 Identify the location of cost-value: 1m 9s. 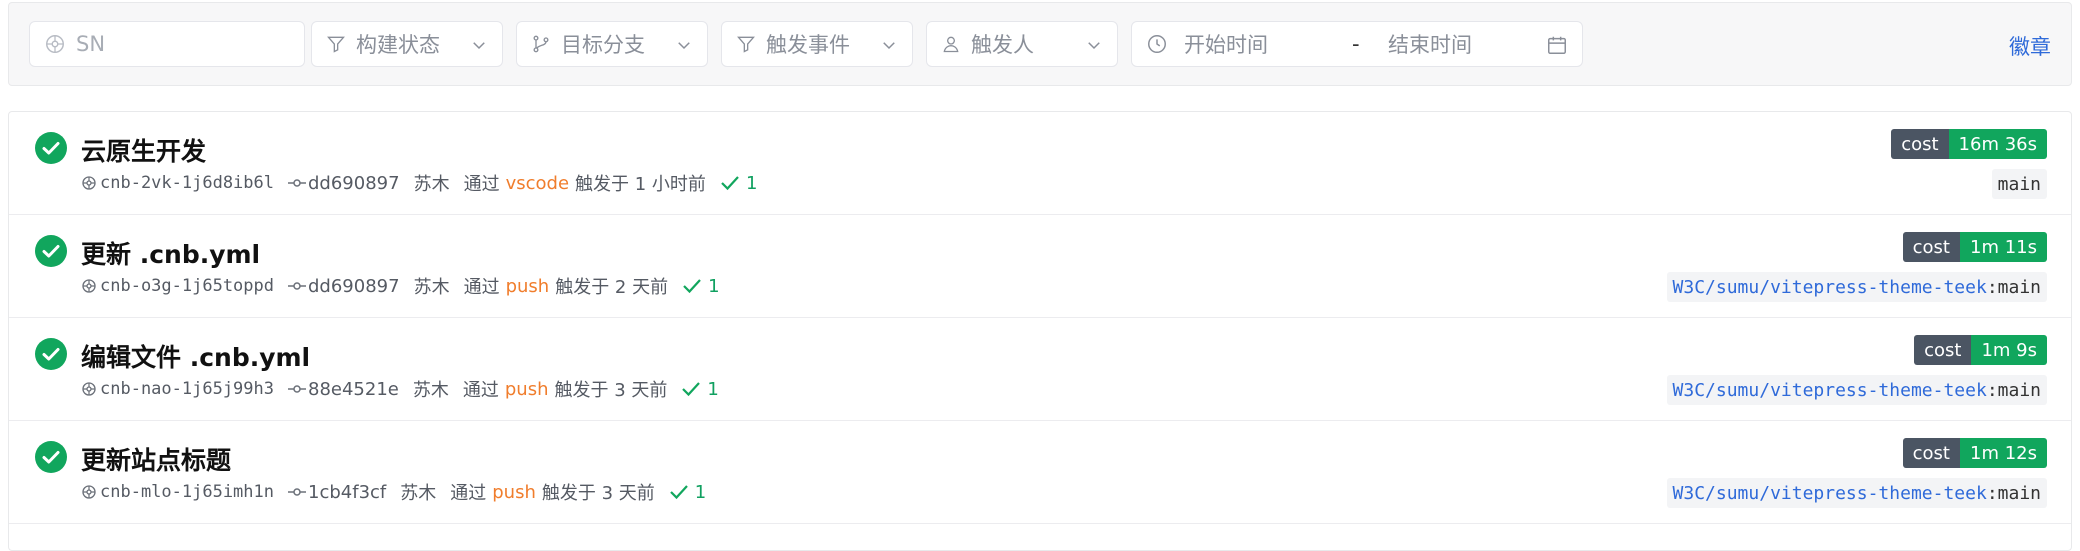
(2009, 350).